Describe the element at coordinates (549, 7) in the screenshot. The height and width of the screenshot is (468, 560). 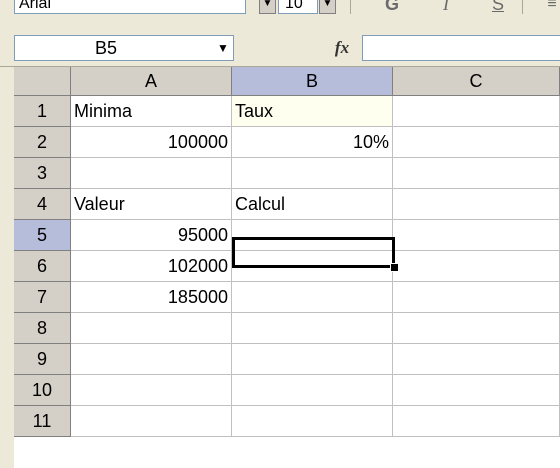
I see `align-left-button: ≡` at that location.